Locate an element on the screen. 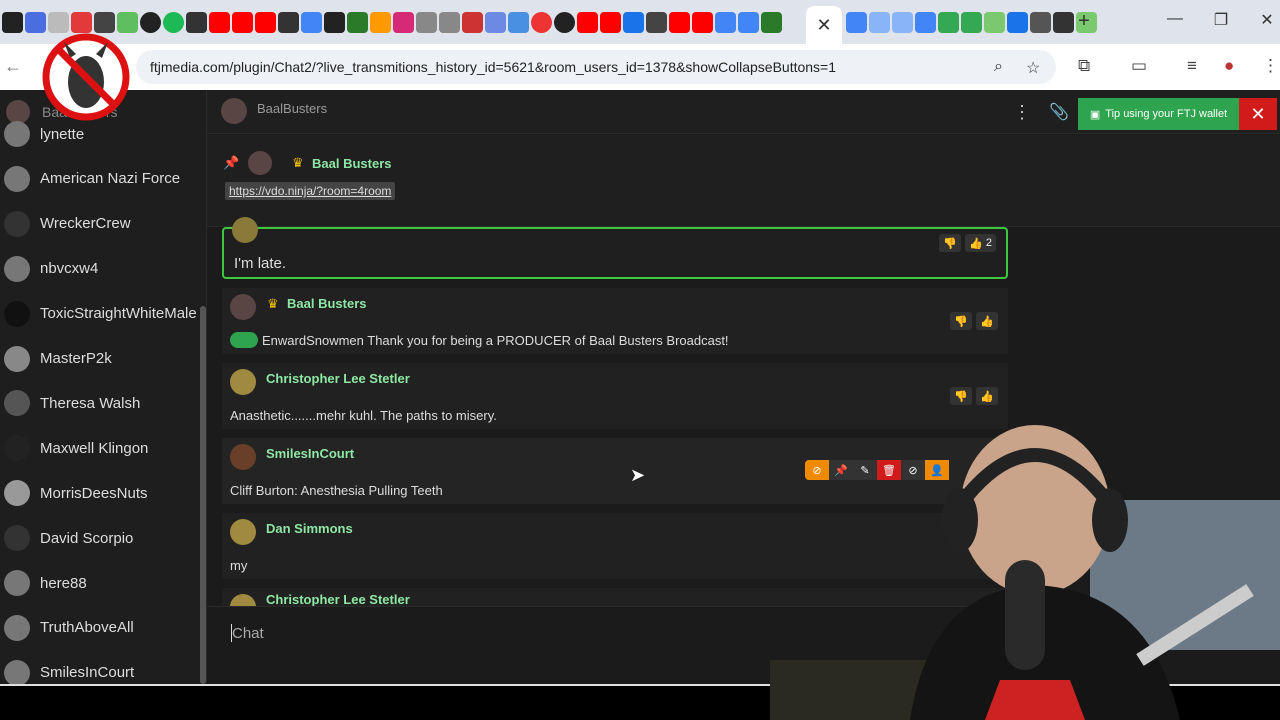  search-icon: ⌕ is located at coordinates (998, 67).